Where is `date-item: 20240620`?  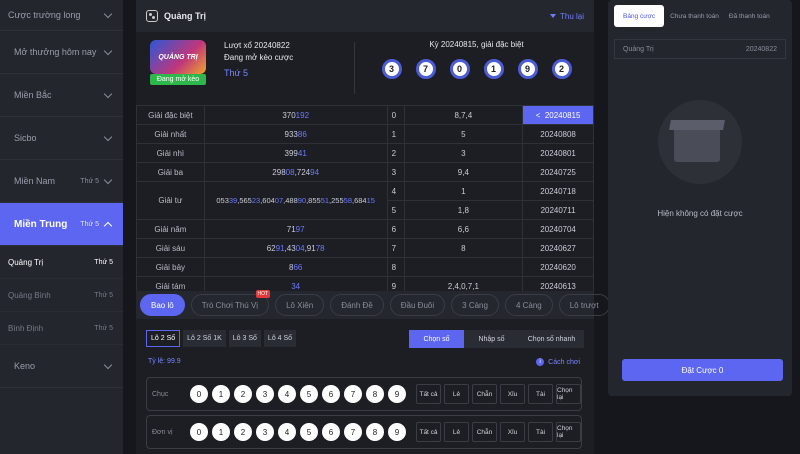
date-item: 20240620 is located at coordinates (558, 267).